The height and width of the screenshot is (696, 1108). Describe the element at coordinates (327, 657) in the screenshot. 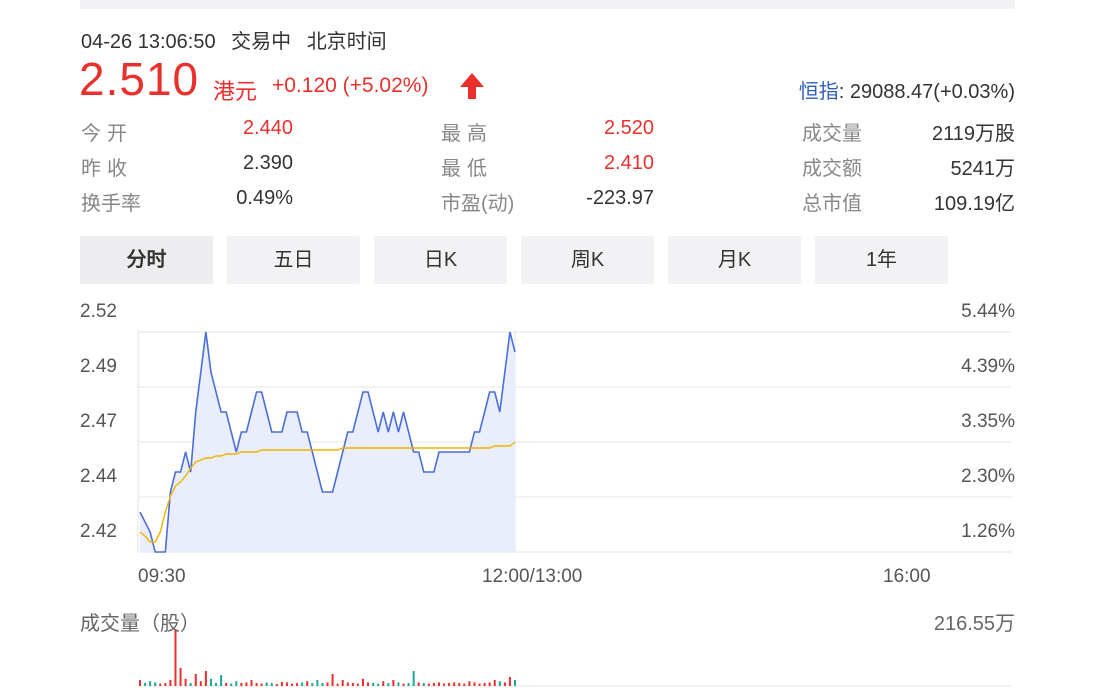

I see `volume-bars` at that location.